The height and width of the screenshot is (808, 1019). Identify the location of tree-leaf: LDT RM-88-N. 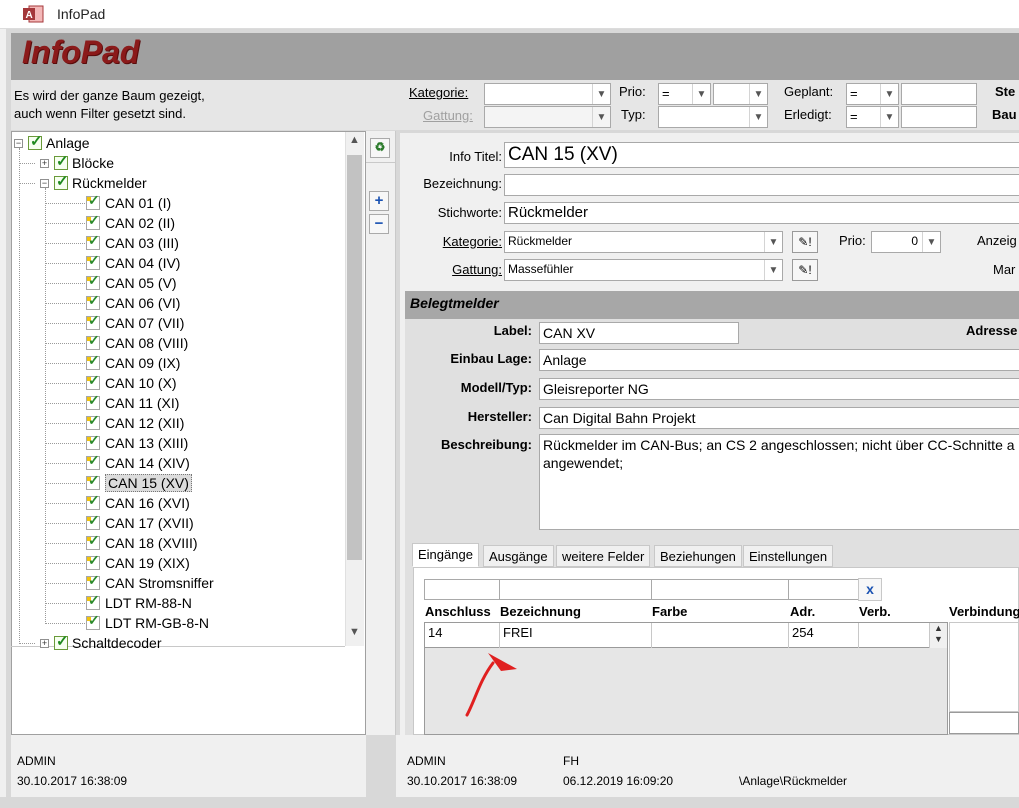
(139, 602).